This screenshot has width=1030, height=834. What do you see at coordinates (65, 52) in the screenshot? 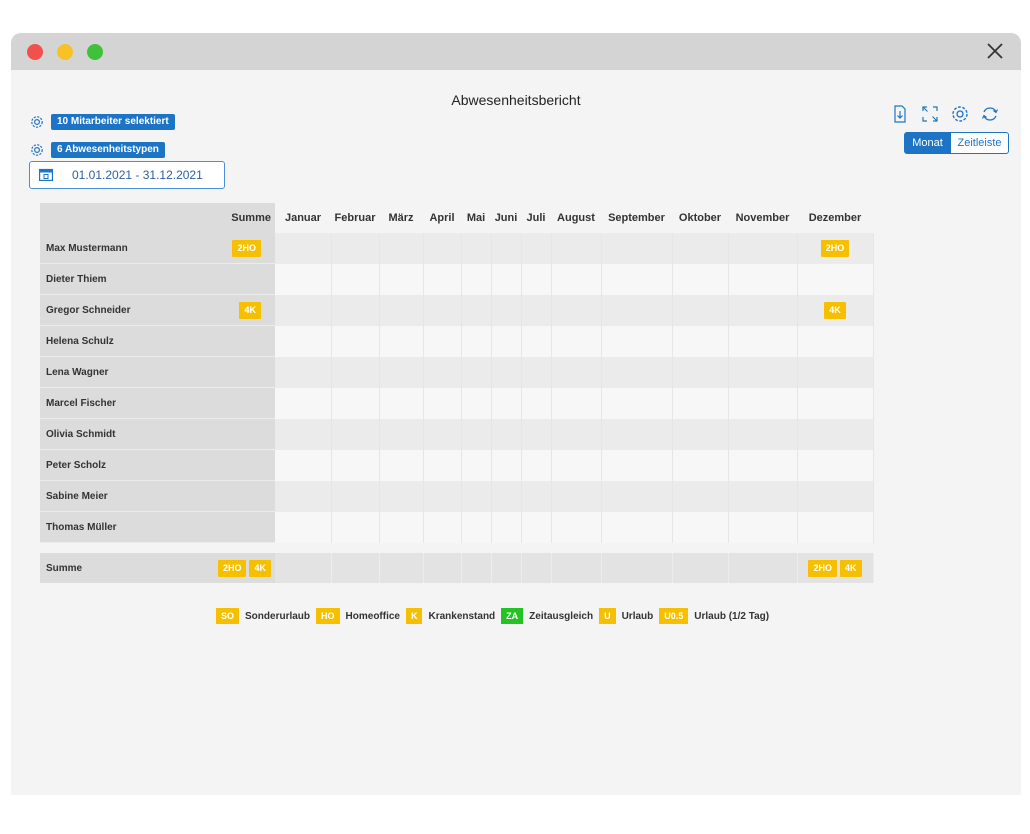
I see `minimize-window-dot` at bounding box center [65, 52].